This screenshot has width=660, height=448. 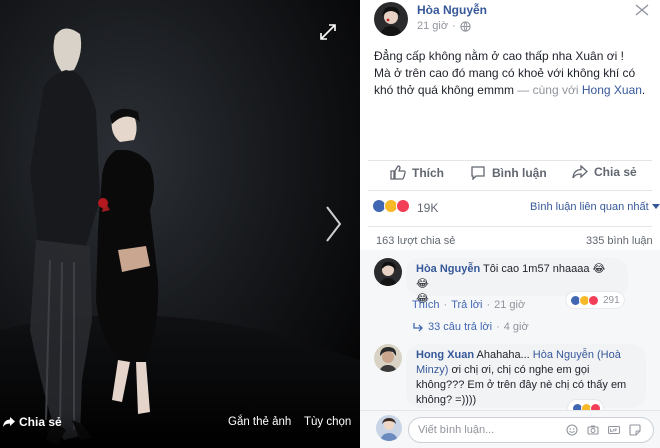 I want to click on comment-count: 335 bình luận, so click(x=619, y=241).